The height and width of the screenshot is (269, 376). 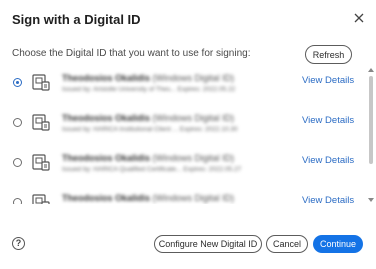 I want to click on scroll-down-arrow, so click(x=371, y=200).